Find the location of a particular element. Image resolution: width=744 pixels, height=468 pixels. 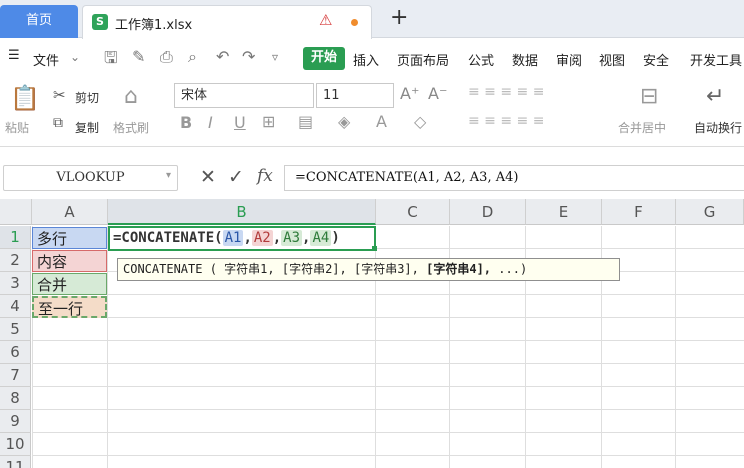

underline-icon: U is located at coordinates (240, 122).